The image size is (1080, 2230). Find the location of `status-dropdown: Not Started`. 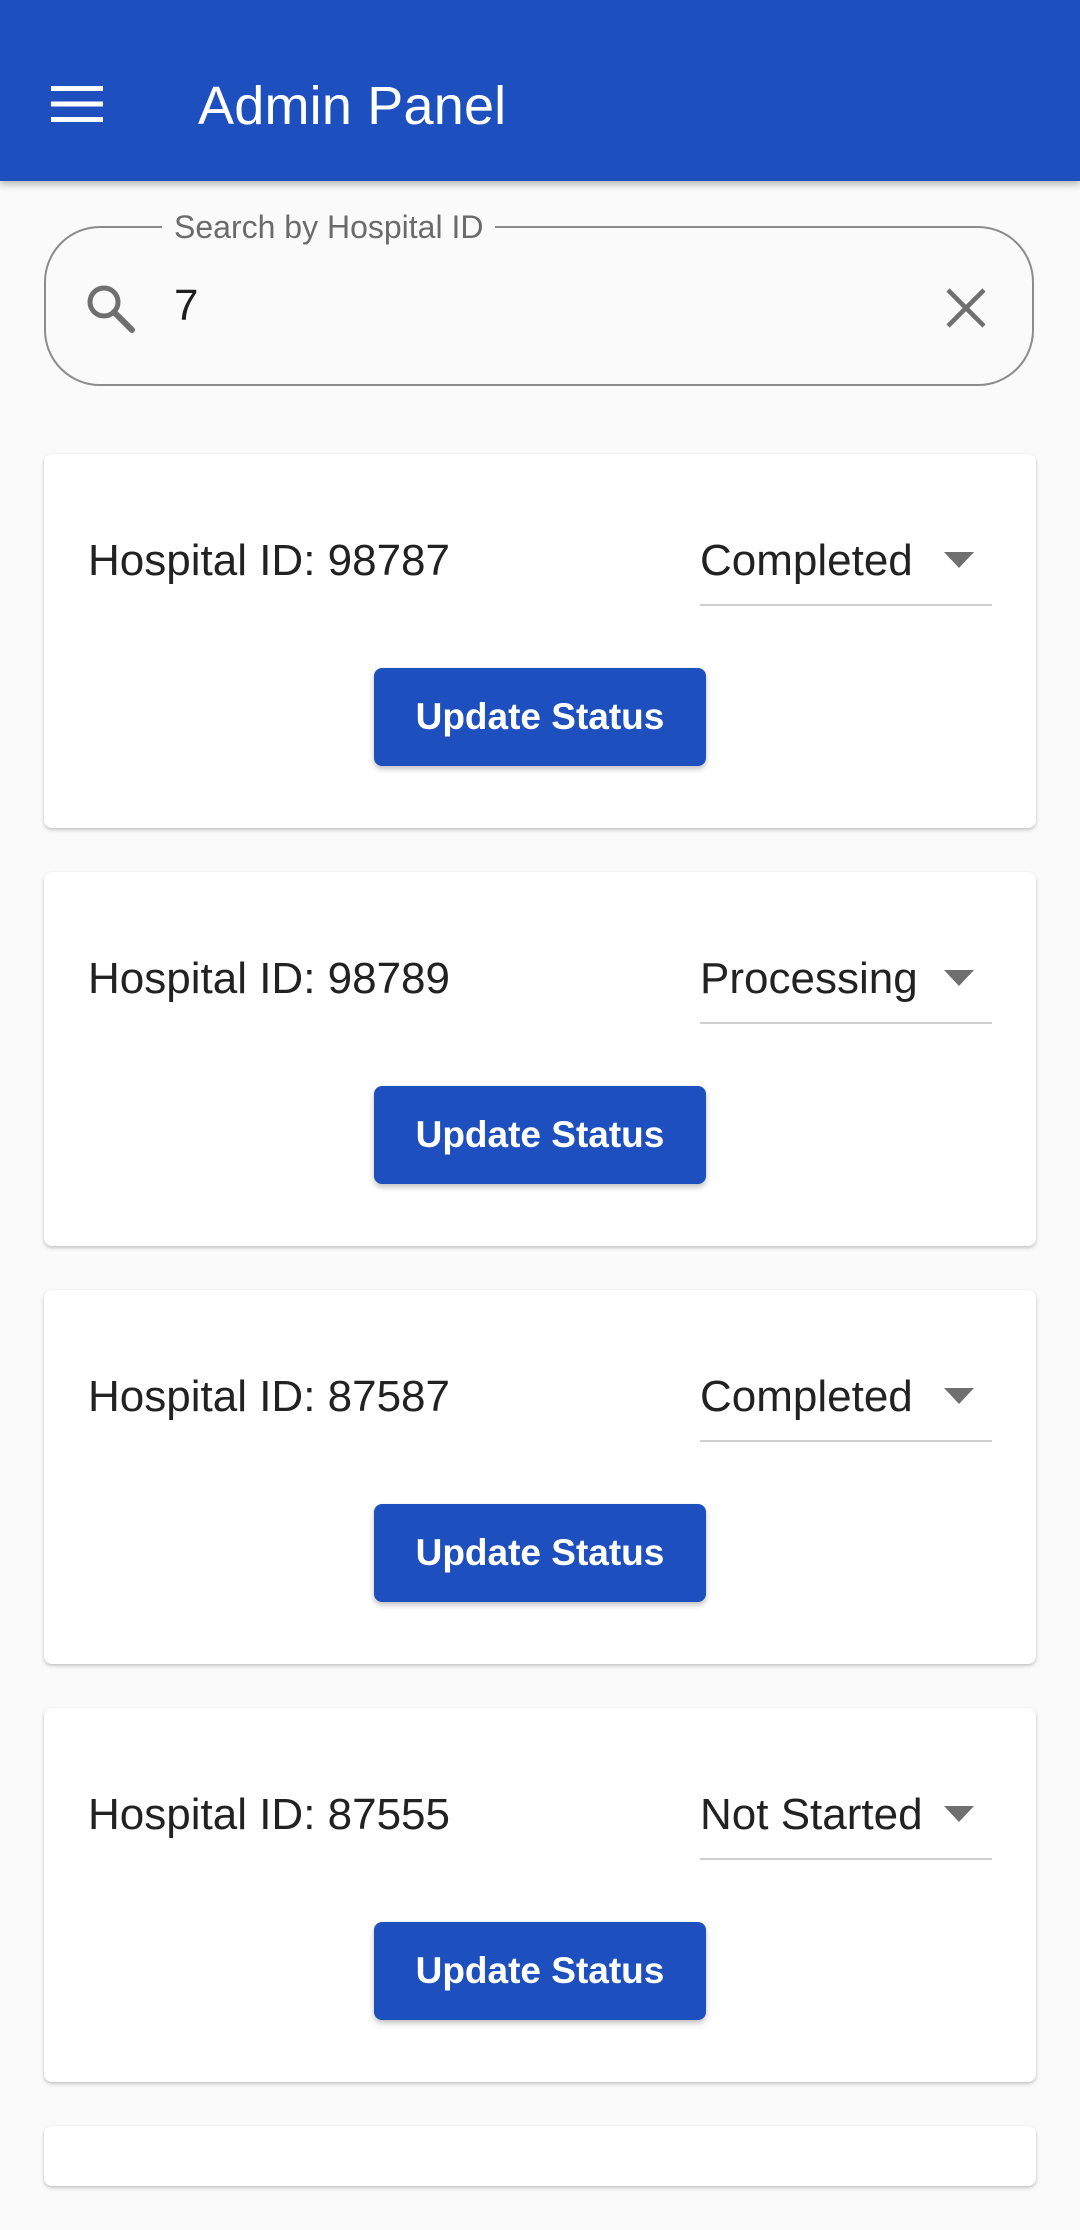

status-dropdown: Not Started is located at coordinates (846, 1822).